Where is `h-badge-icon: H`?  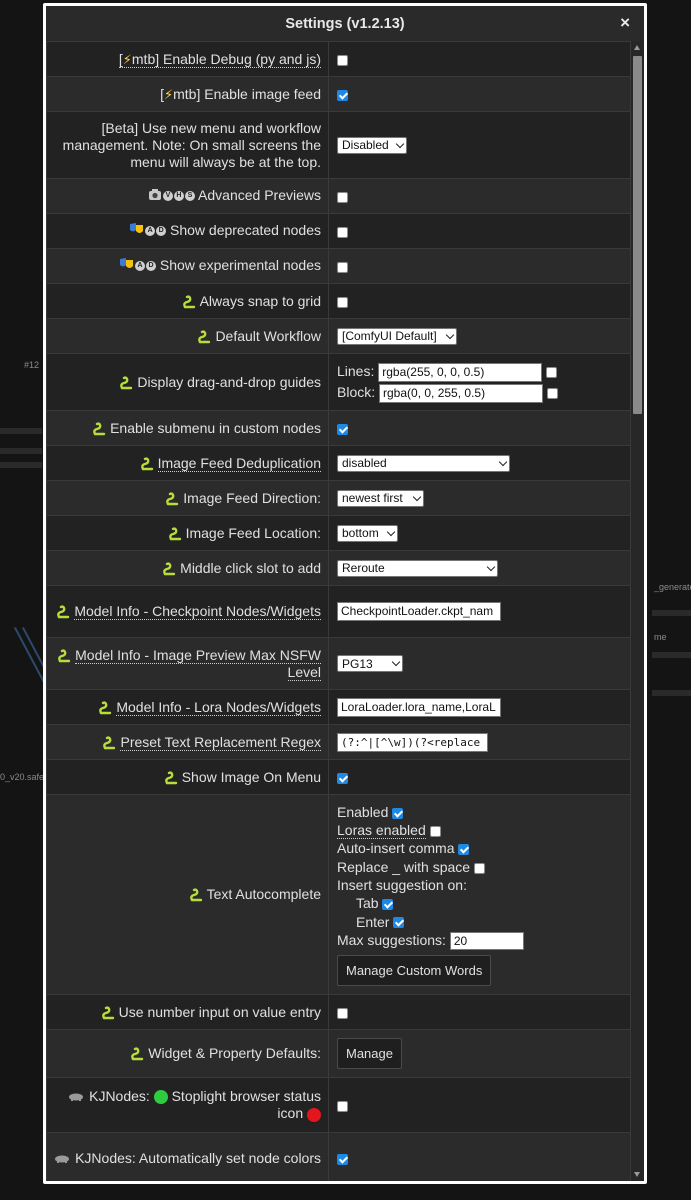 h-badge-icon: H is located at coordinates (178, 196).